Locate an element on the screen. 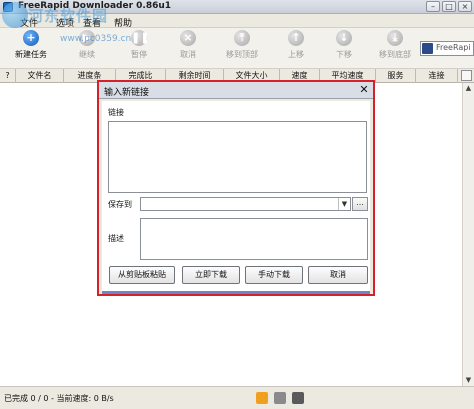 Image resolution: width=474 pixels, height=409 pixels. chevron-down-icon: ▼ is located at coordinates (344, 204).